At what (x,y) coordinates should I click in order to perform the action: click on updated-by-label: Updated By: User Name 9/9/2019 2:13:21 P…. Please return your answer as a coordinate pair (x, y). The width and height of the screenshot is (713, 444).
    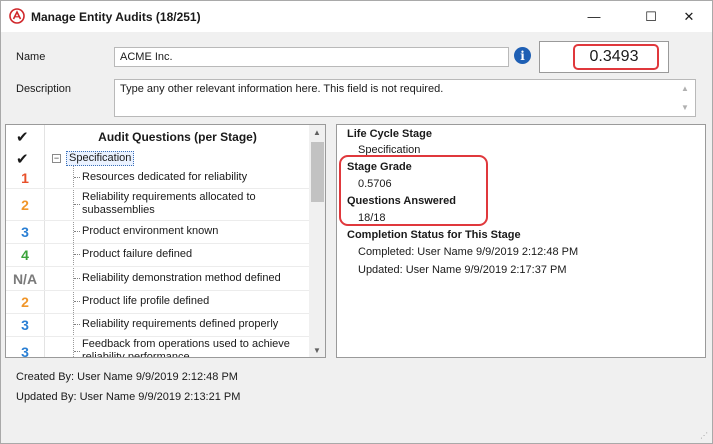
    Looking at the image, I should click on (128, 397).